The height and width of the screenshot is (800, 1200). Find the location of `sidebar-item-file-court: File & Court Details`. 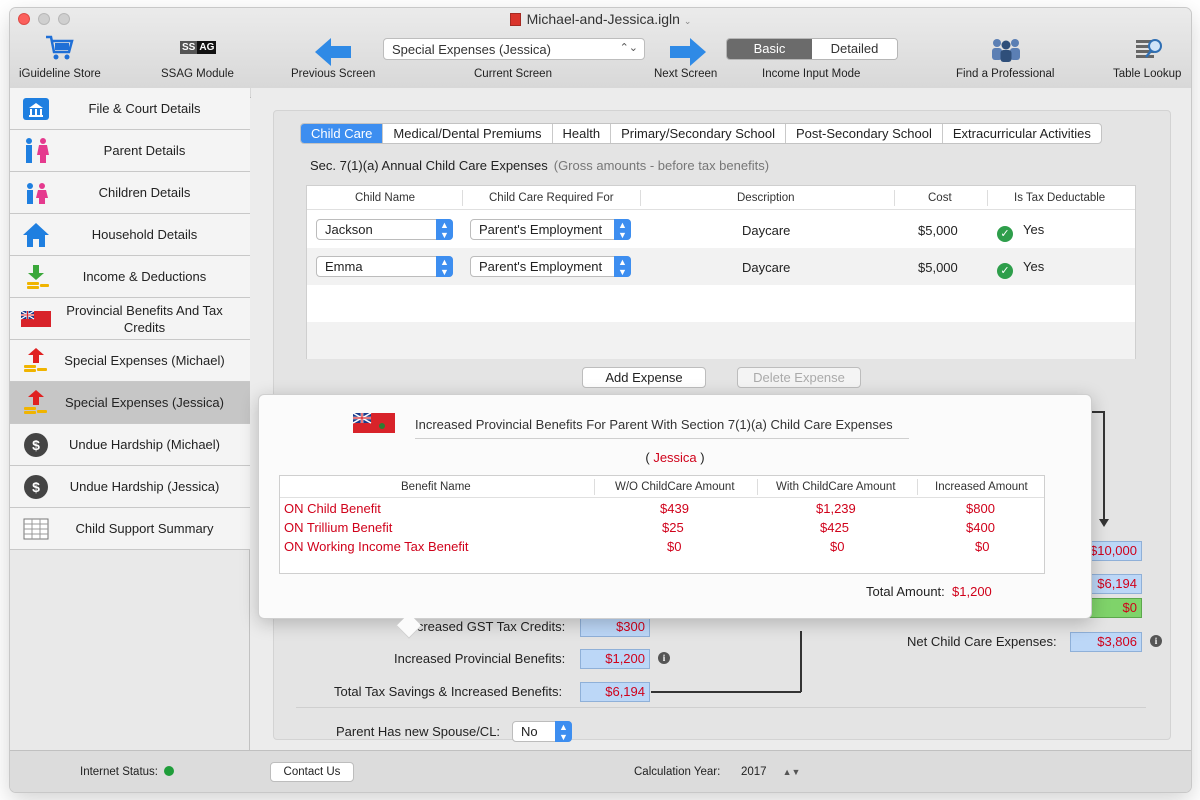

sidebar-item-file-court: File & Court Details is located at coordinates (130, 109).